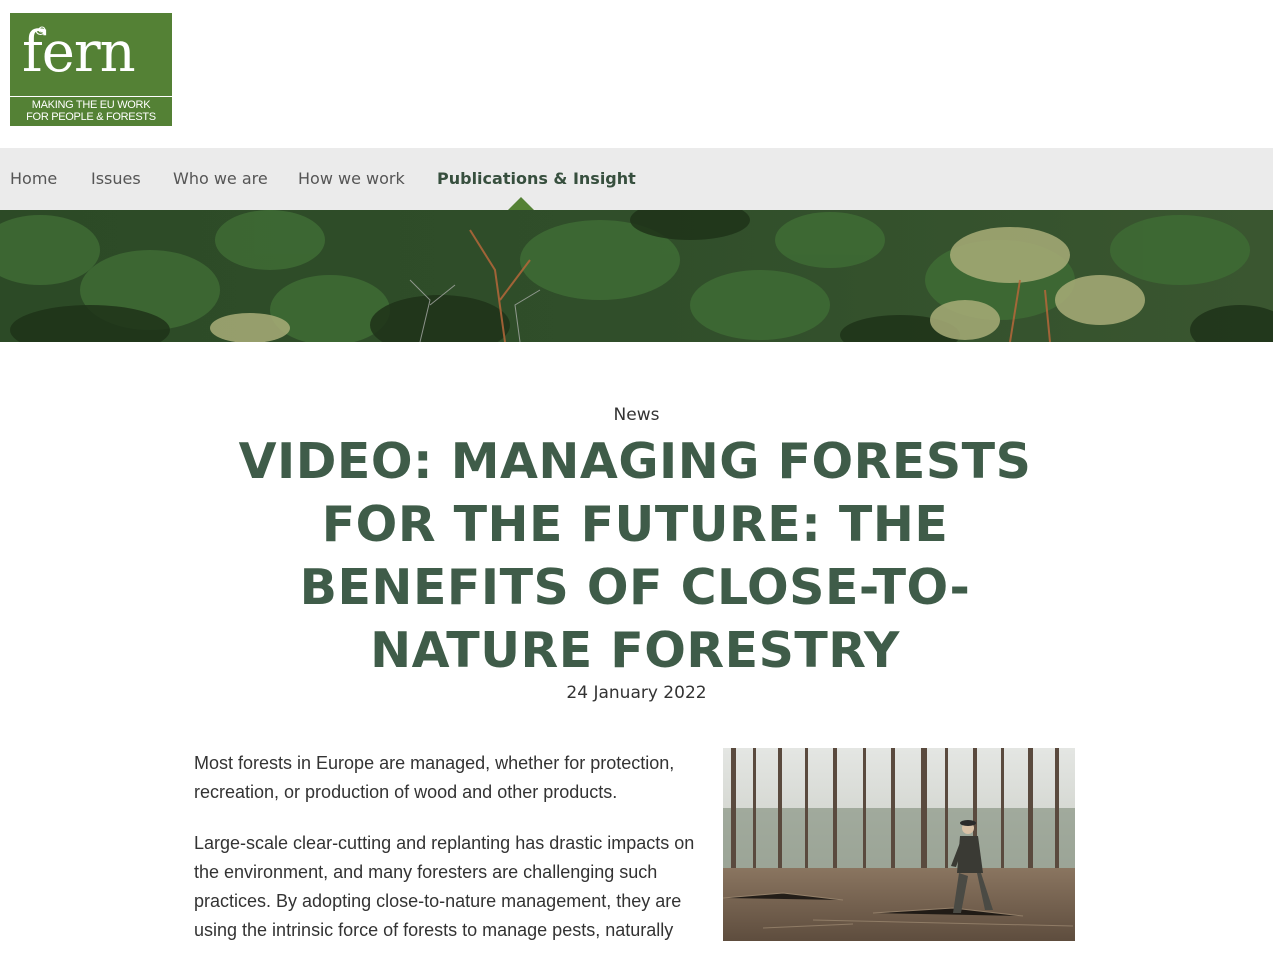 The image size is (1273, 967). What do you see at coordinates (33, 179) in the screenshot?
I see `nav-item-home: Home` at bounding box center [33, 179].